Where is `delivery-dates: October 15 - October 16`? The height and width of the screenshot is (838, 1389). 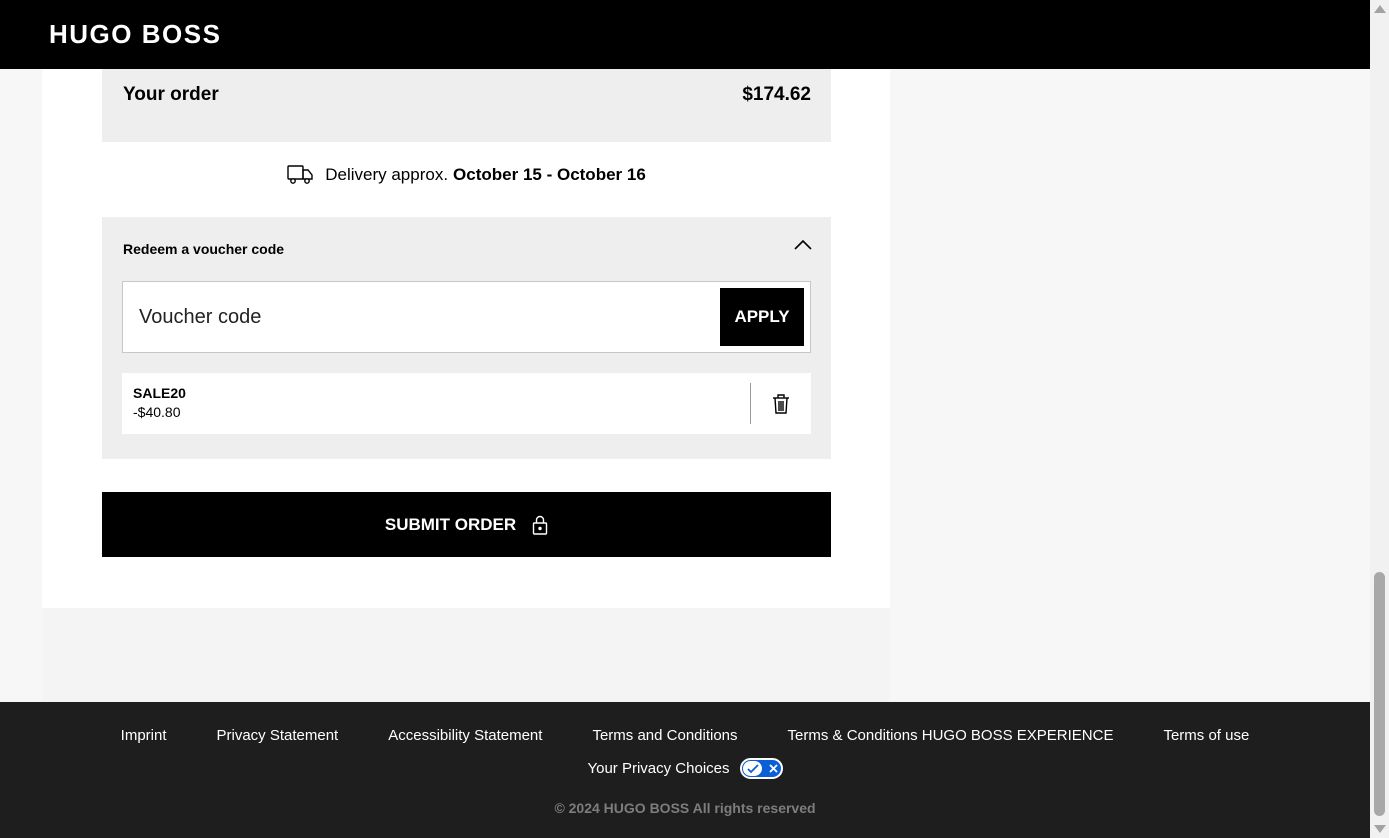 delivery-dates: October 15 - October 16 is located at coordinates (549, 174).